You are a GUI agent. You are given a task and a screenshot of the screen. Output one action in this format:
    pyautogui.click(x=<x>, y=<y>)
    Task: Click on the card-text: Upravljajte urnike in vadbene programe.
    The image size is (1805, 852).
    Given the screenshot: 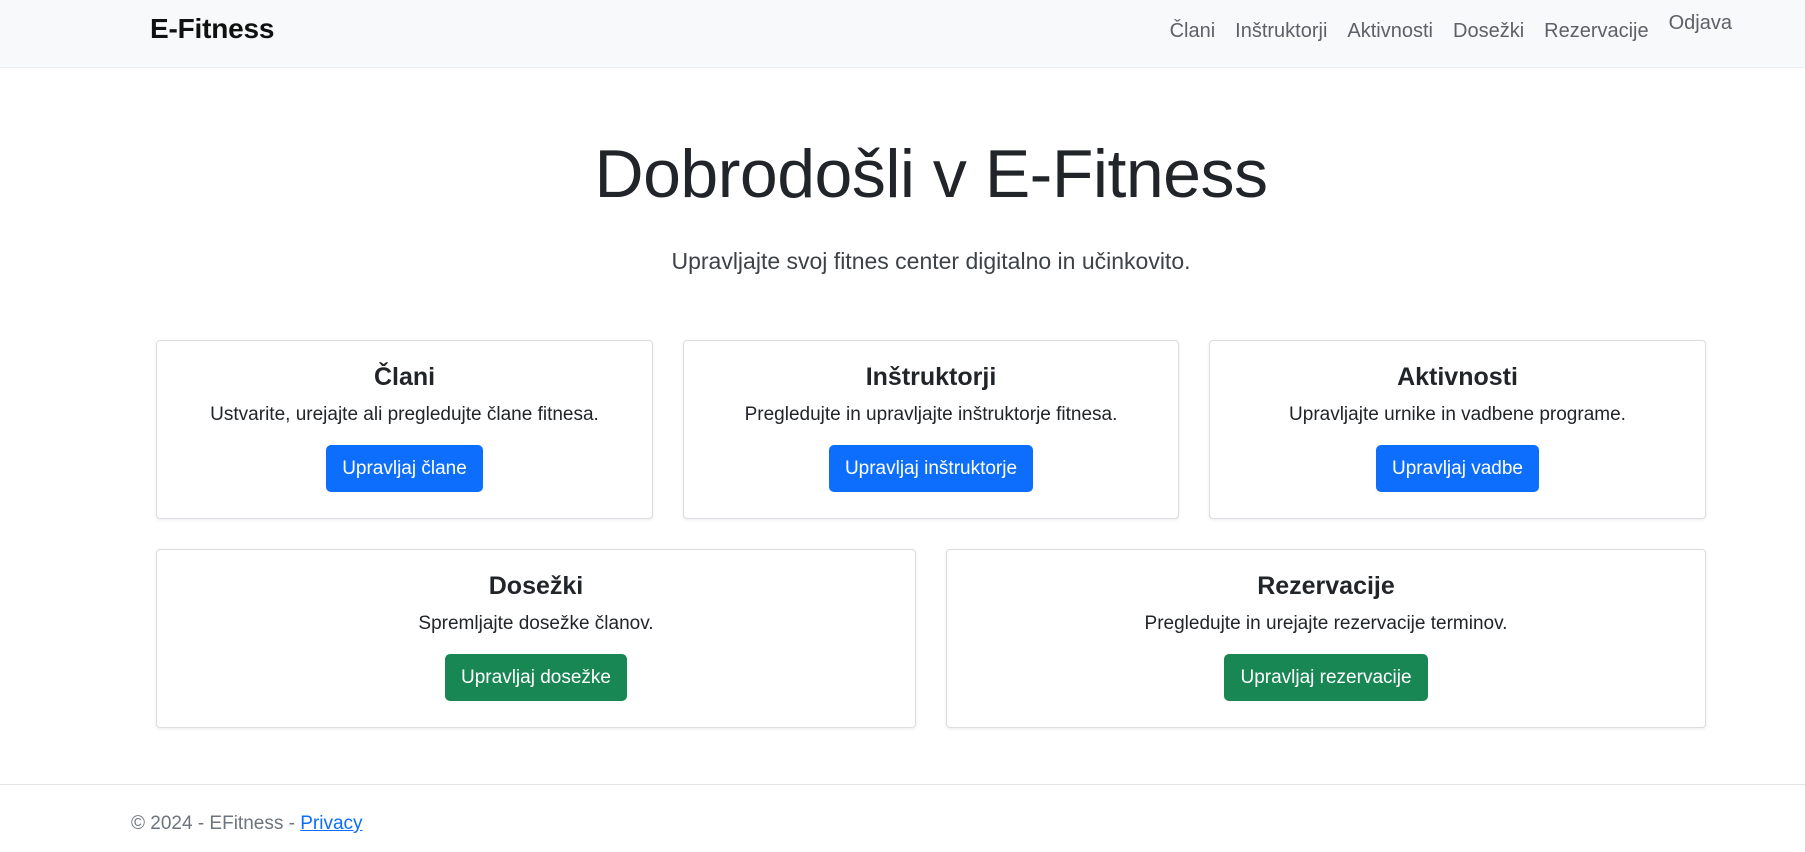 What is the action you would take?
    pyautogui.click(x=1457, y=414)
    